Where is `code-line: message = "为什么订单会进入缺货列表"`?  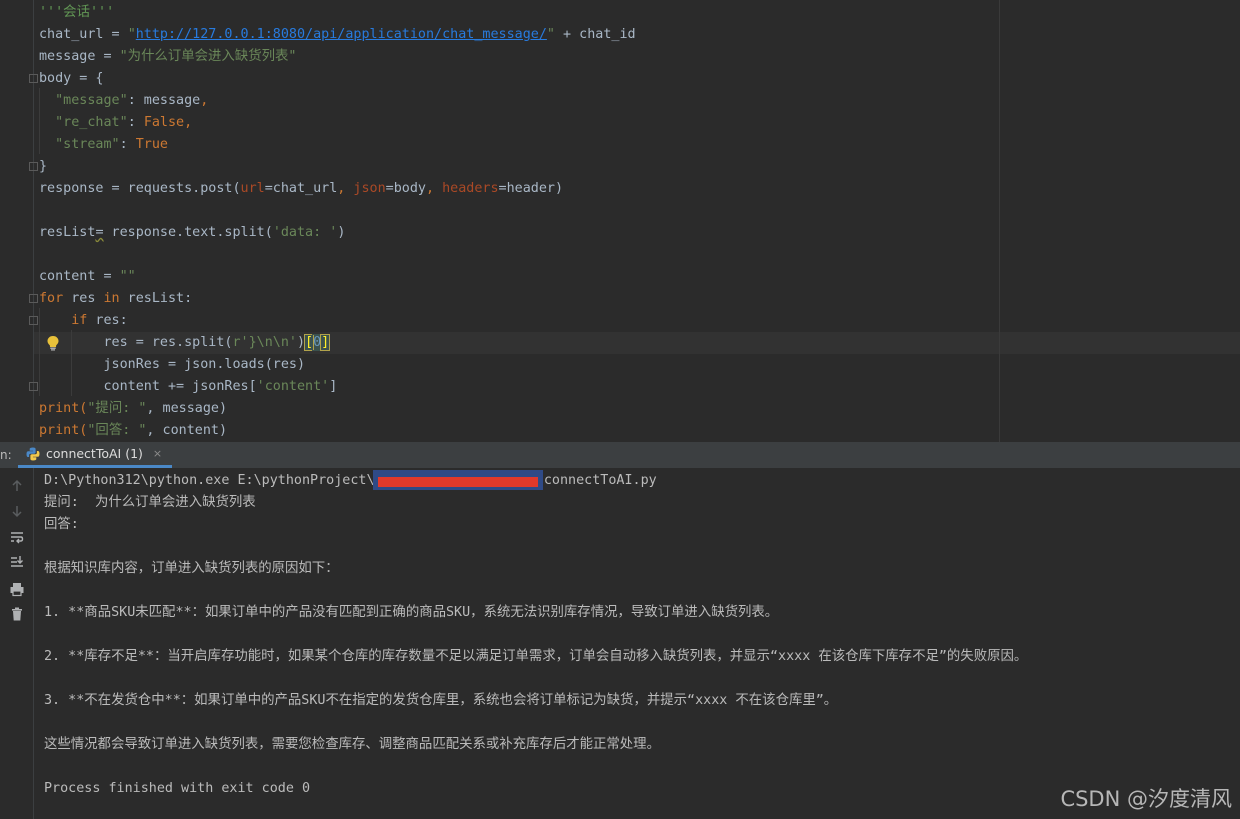
code-line: message = "为什么订单会进入缺货列表" is located at coordinates (167, 57).